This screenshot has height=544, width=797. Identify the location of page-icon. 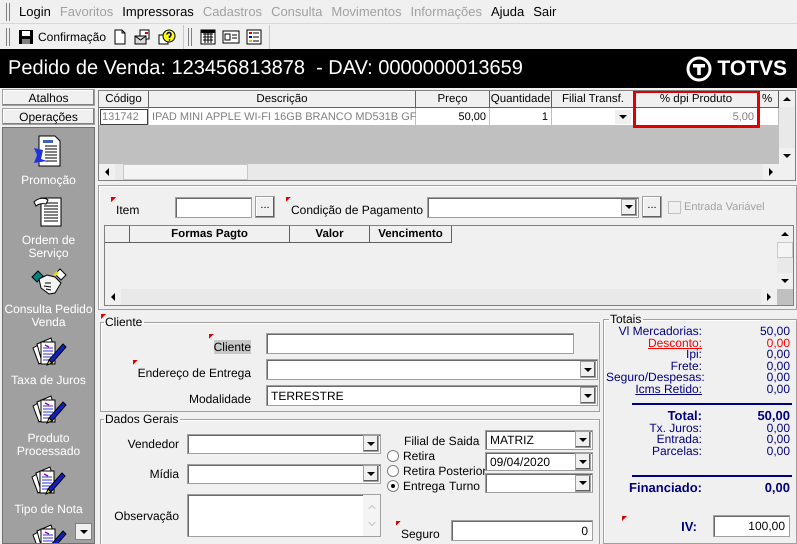
(120, 36).